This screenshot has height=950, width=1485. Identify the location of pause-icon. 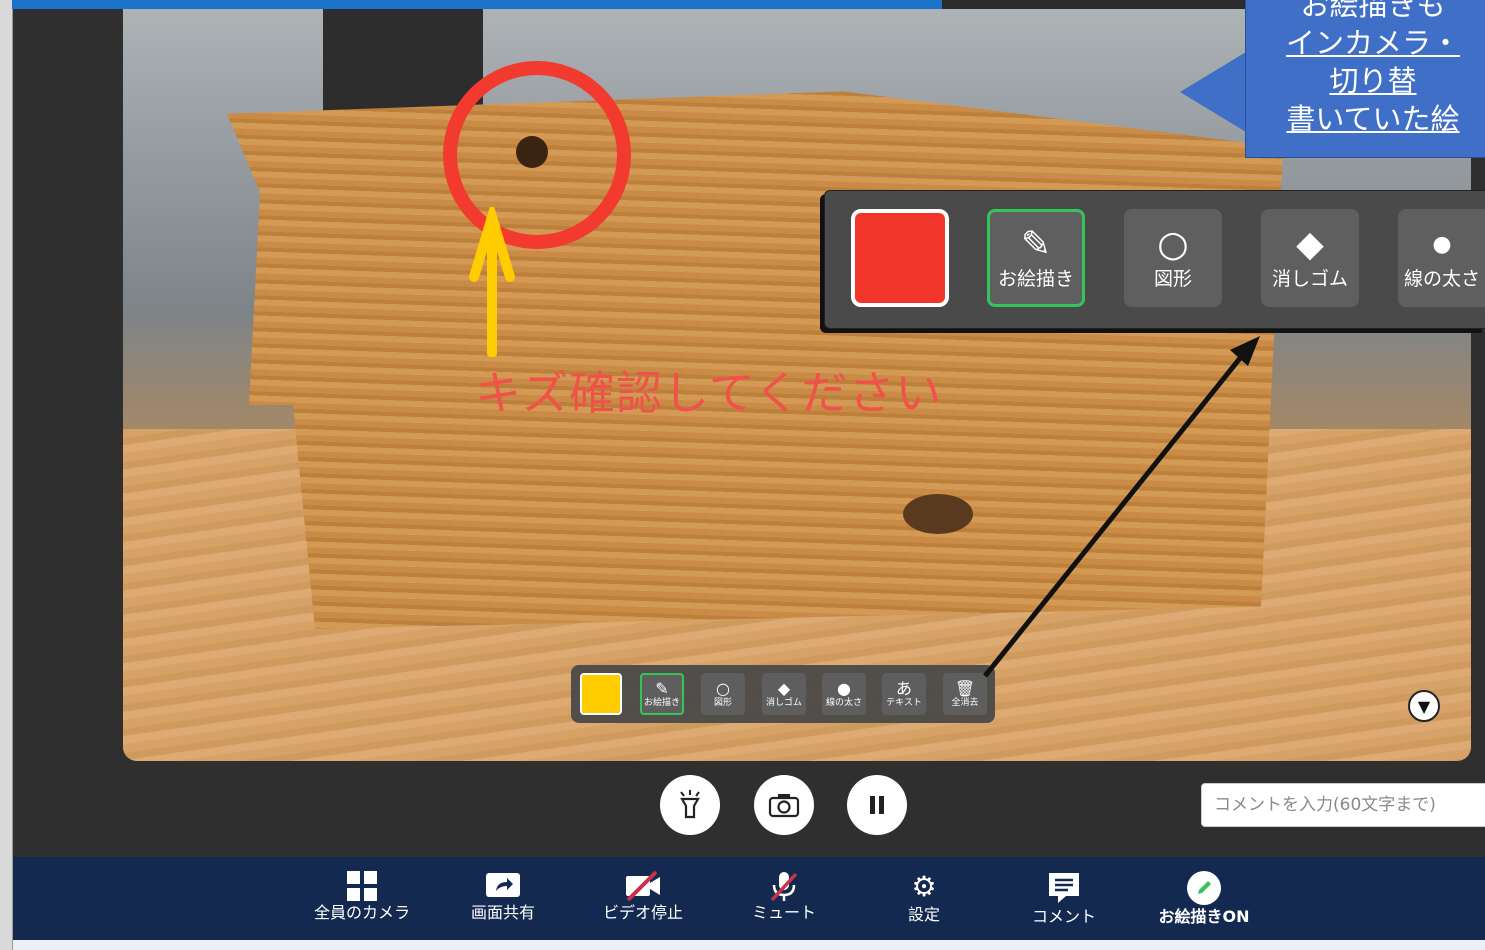
(877, 805).